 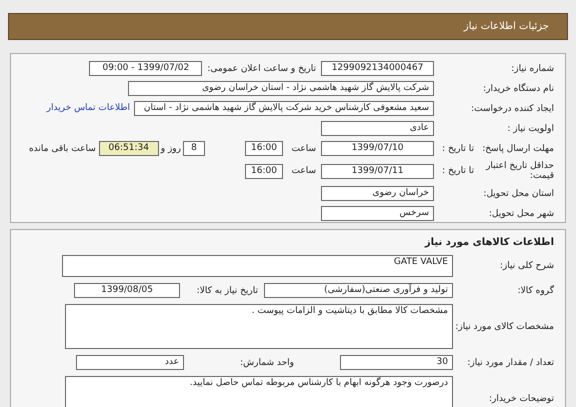 I want to click on value-field: 1399/07/10, so click(x=377, y=148).